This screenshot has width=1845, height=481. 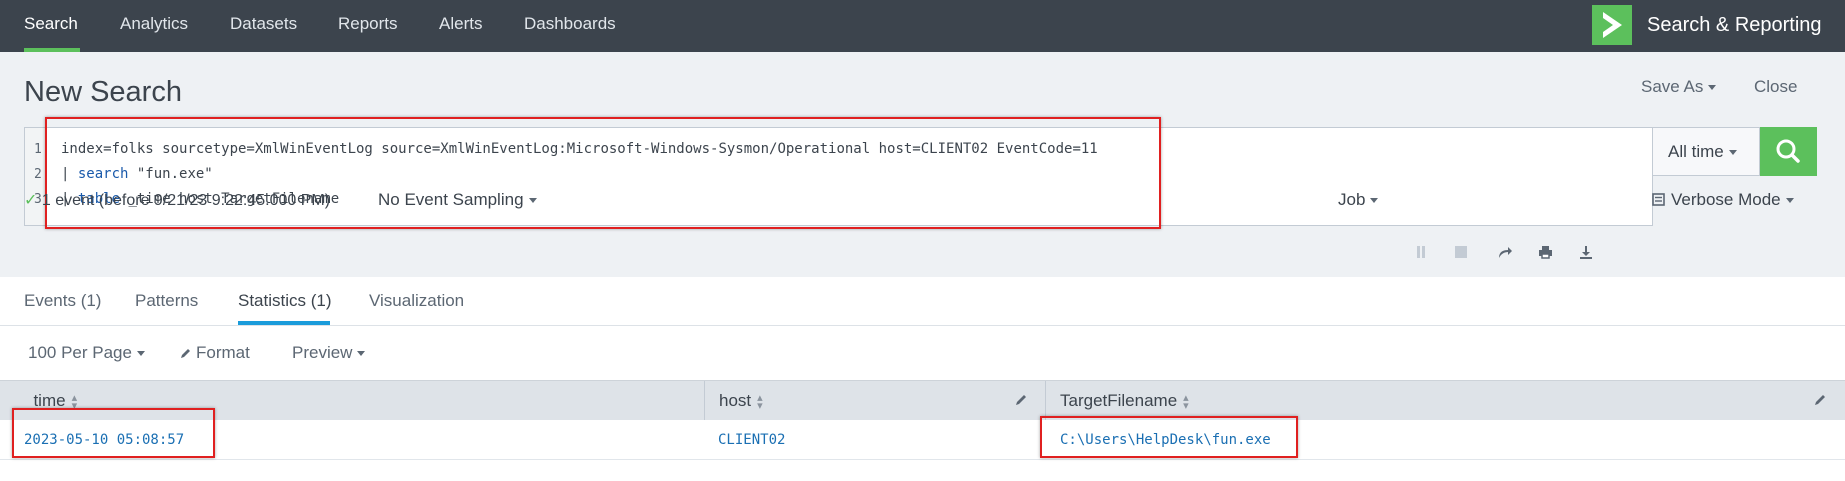 What do you see at coordinates (1545, 252) in the screenshot?
I see `print-icon` at bounding box center [1545, 252].